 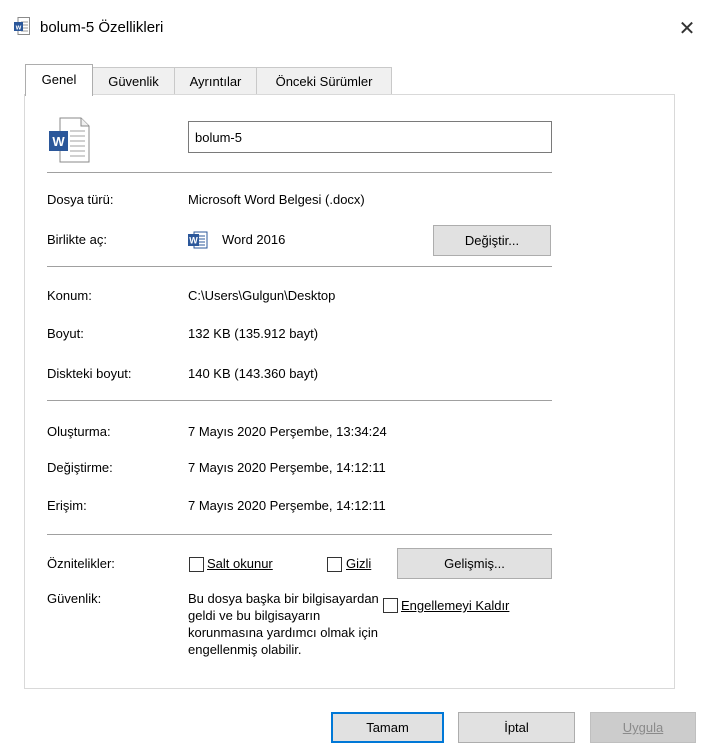 I want to click on apply-button-label: Uygula, so click(x=643, y=727).